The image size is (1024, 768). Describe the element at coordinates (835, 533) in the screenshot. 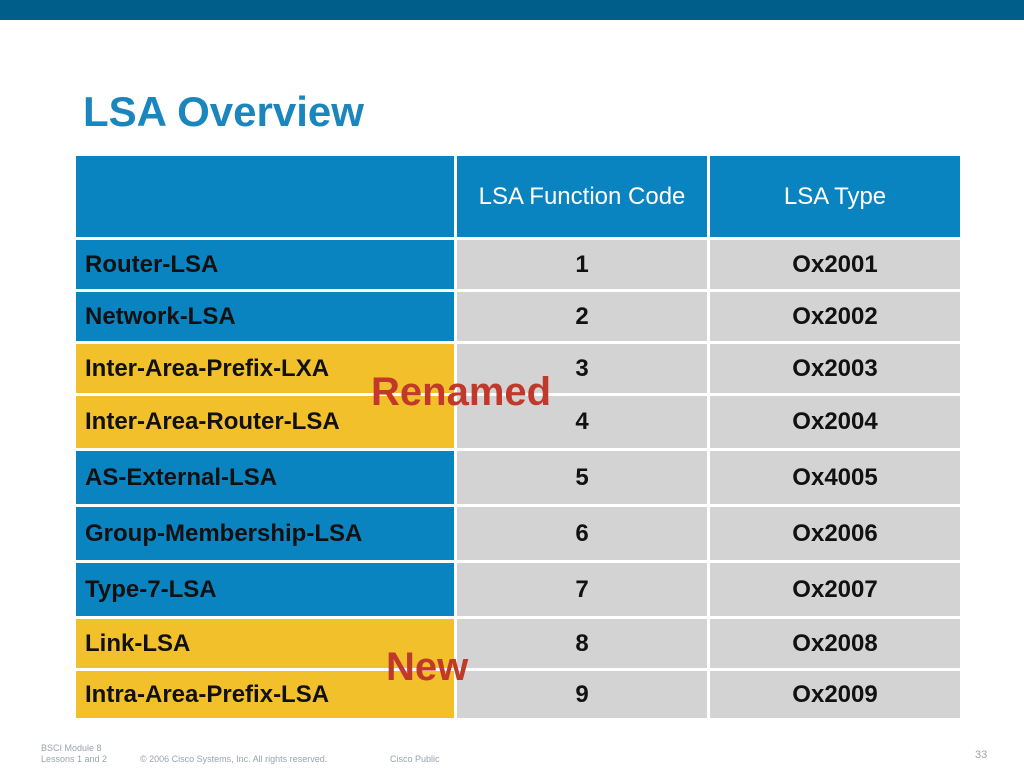

I see `lsa-type: Ox2006` at that location.